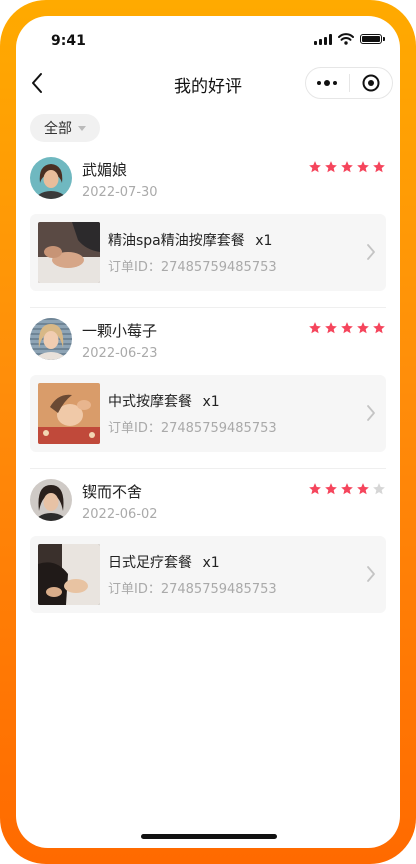  I want to click on product-name: 中式按摩套餐, so click(150, 402).